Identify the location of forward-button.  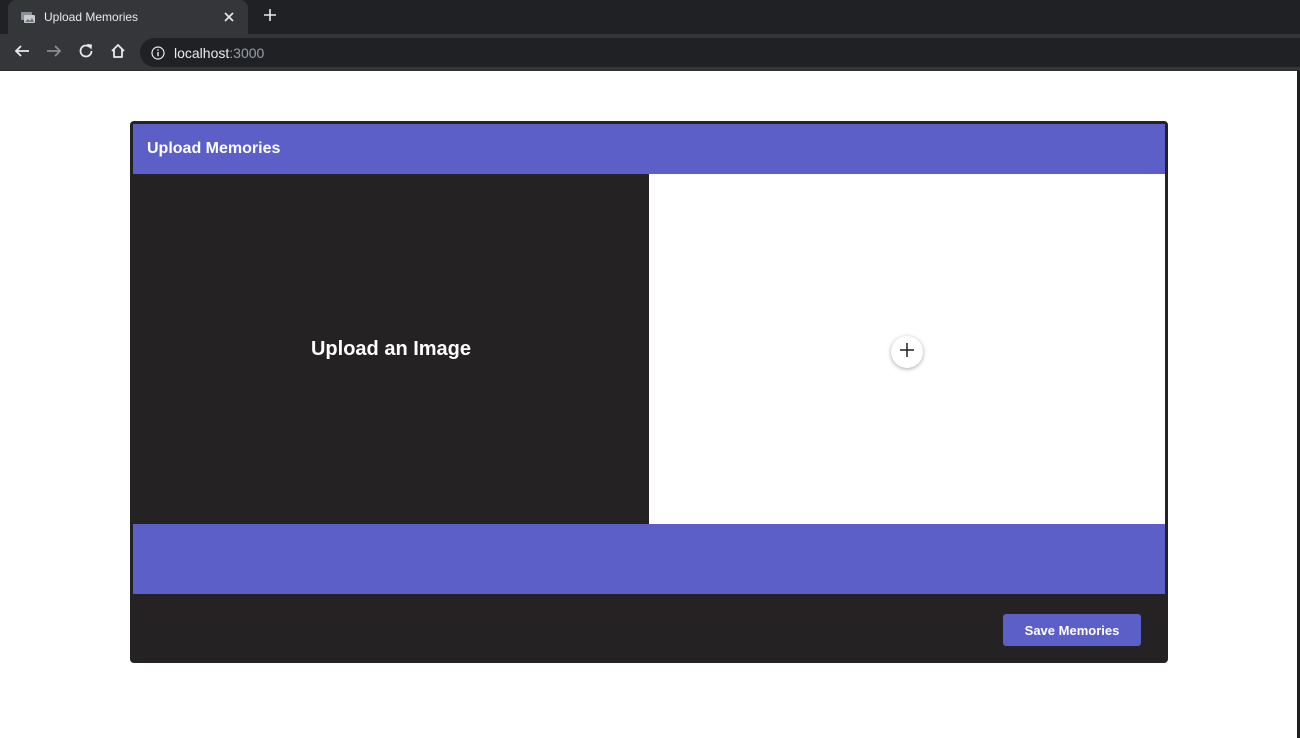
(54, 53).